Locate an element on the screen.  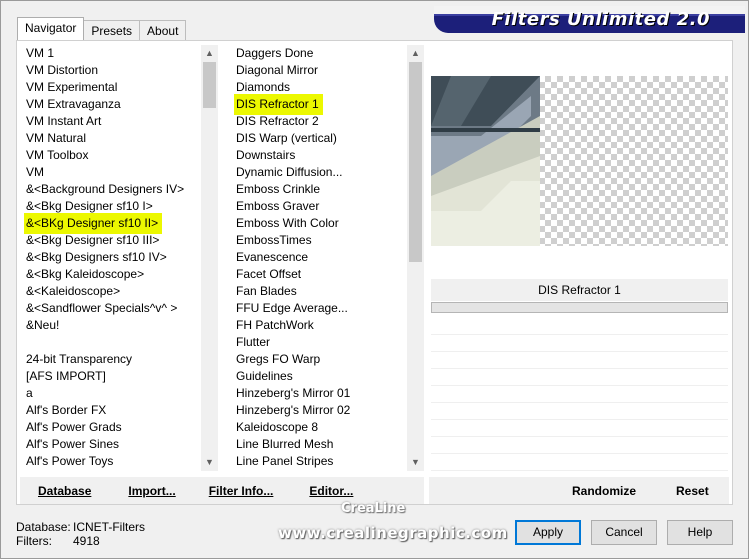
filter-item: FH PatchWork is located at coordinates (320, 325).